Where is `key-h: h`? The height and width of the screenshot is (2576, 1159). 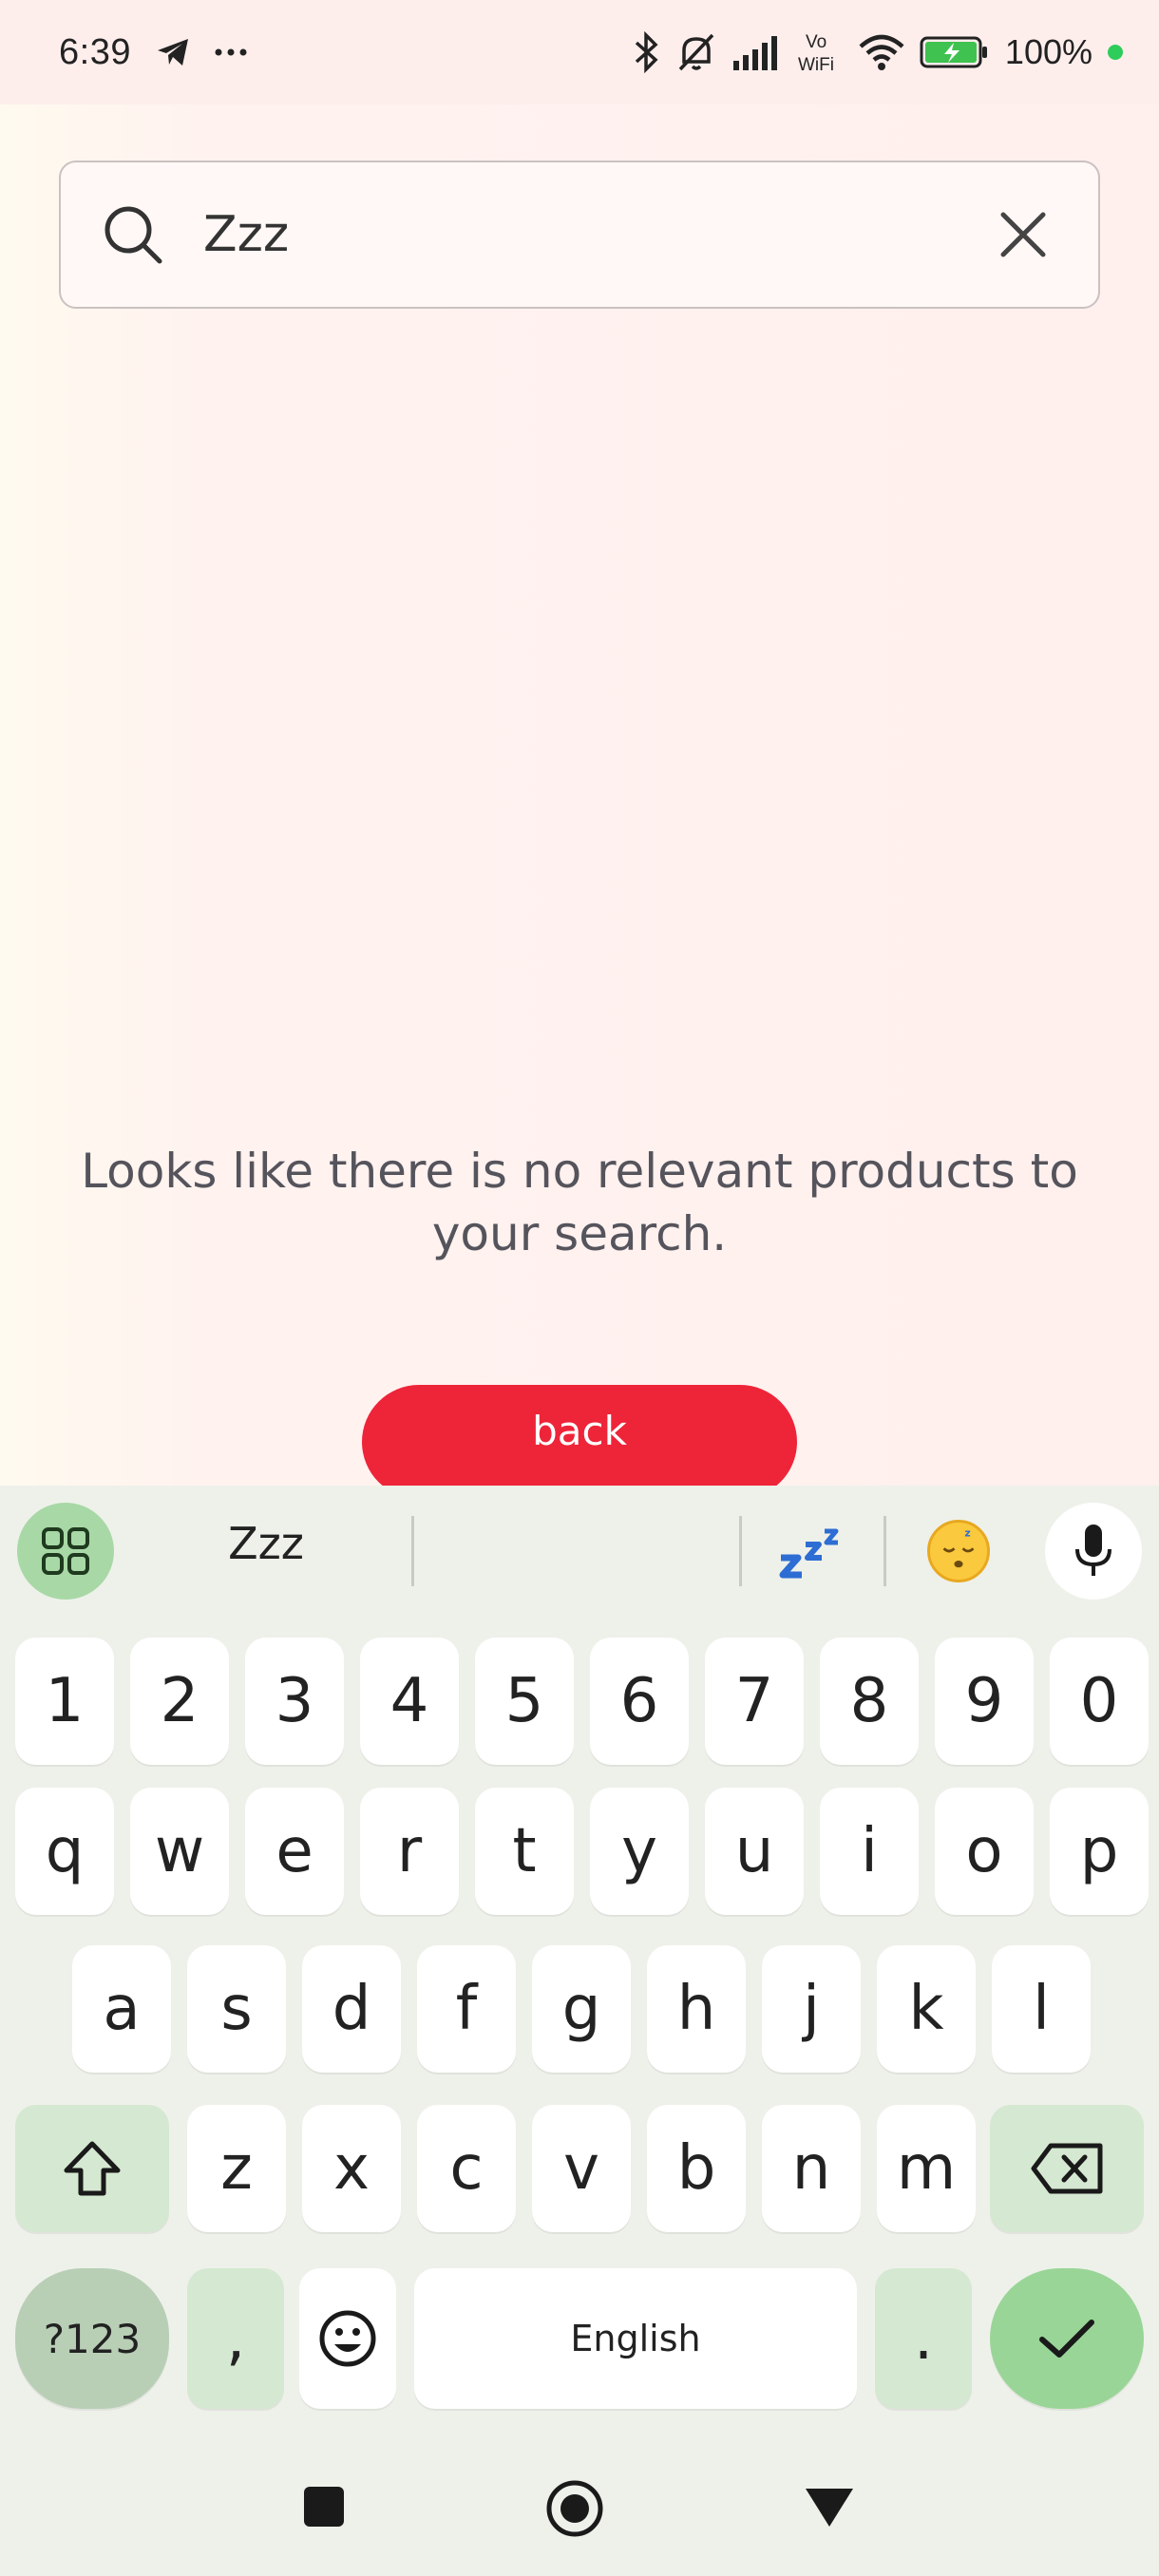 key-h: h is located at coordinates (696, 2009).